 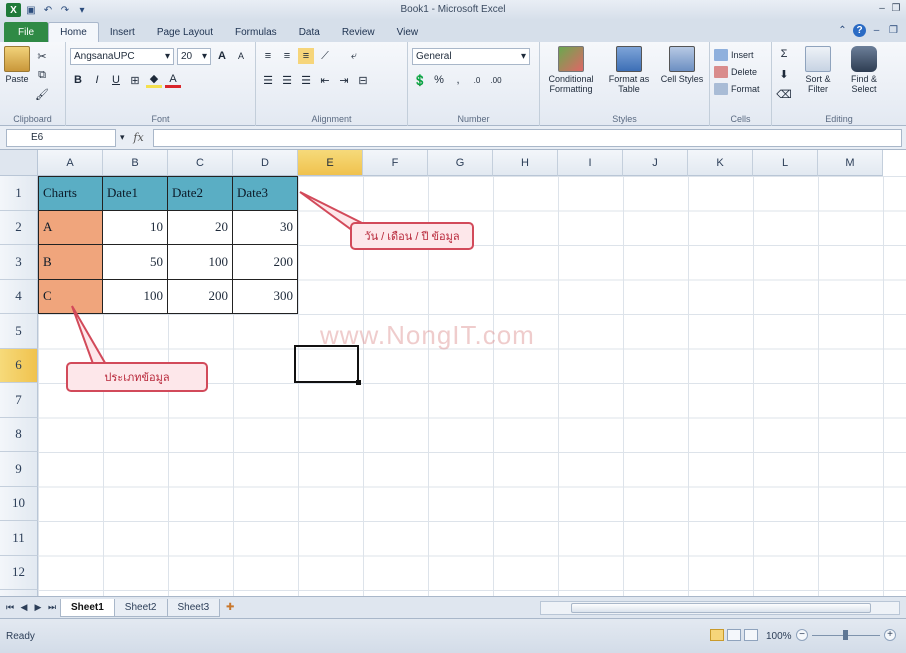 What do you see at coordinates (17, 74) in the screenshot?
I see `paste-button: Paste` at bounding box center [17, 74].